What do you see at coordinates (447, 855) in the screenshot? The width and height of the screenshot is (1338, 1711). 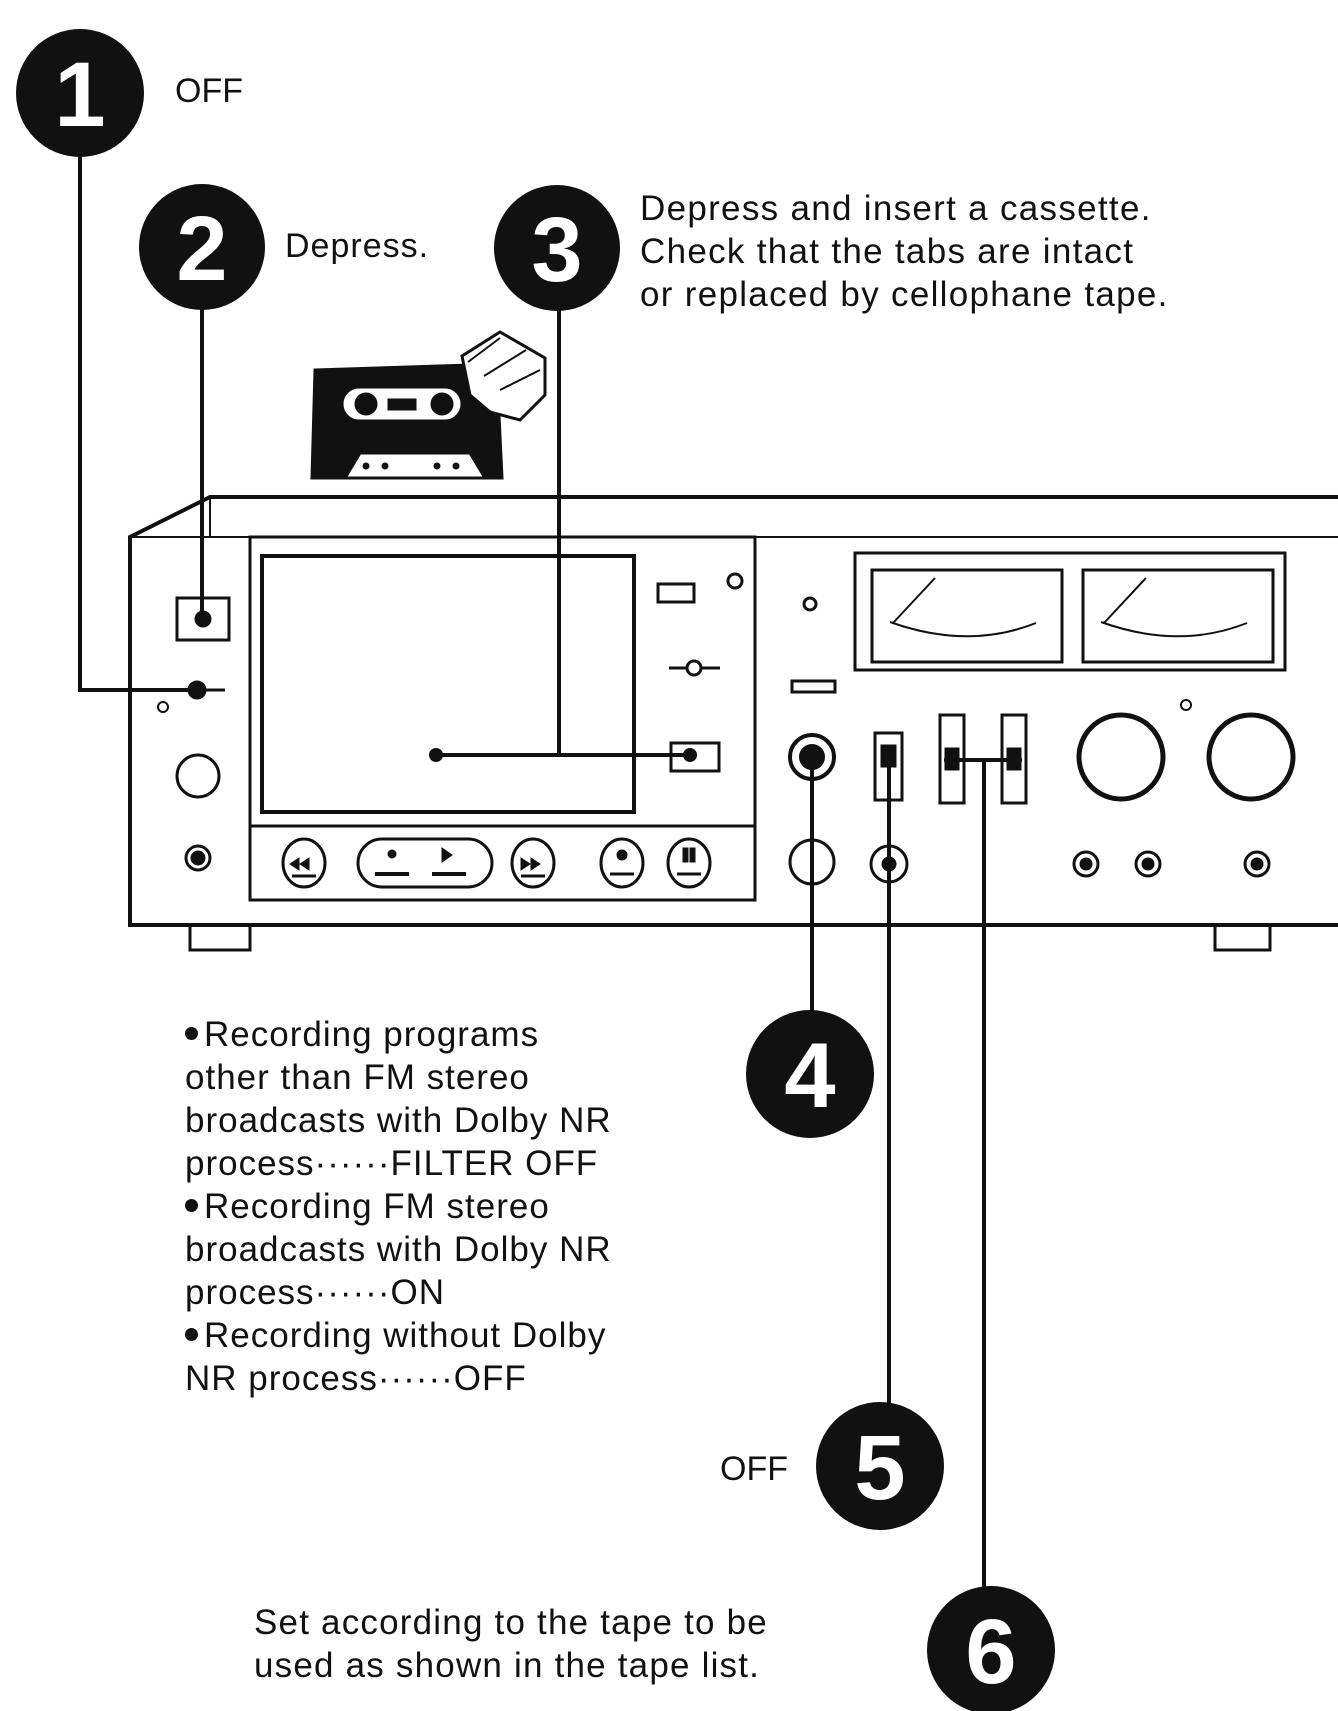 I see `play-icon` at bounding box center [447, 855].